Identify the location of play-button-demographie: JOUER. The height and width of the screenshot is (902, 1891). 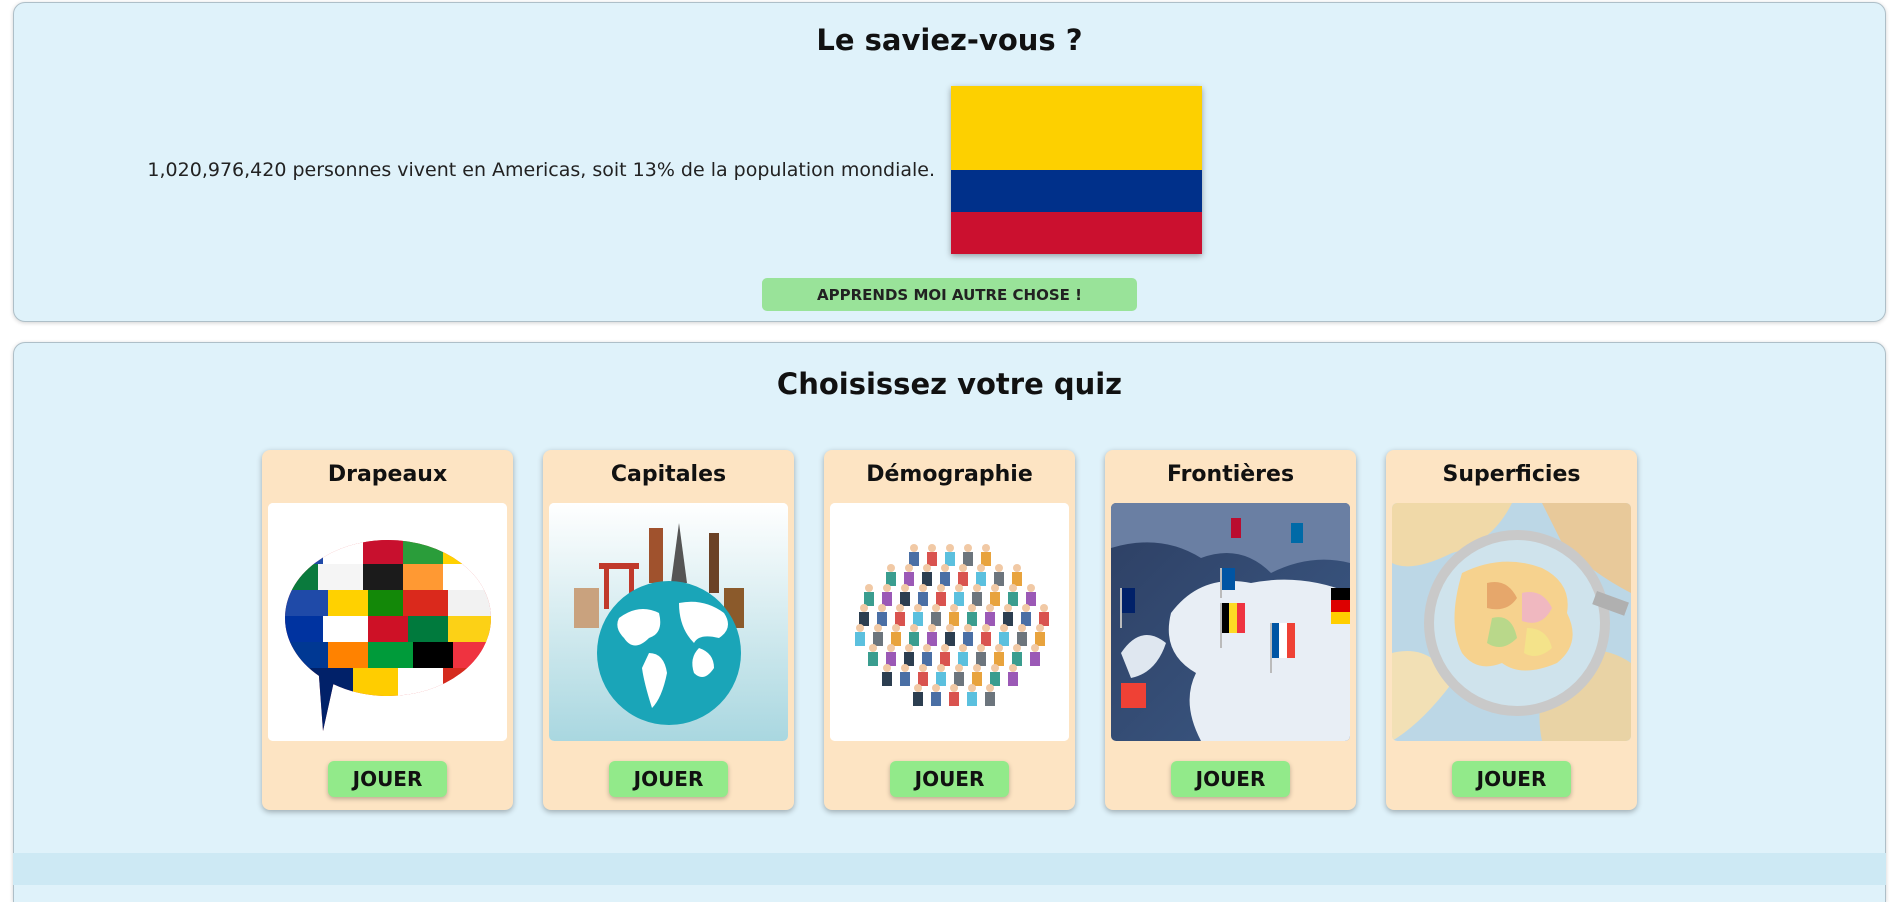
(949, 779).